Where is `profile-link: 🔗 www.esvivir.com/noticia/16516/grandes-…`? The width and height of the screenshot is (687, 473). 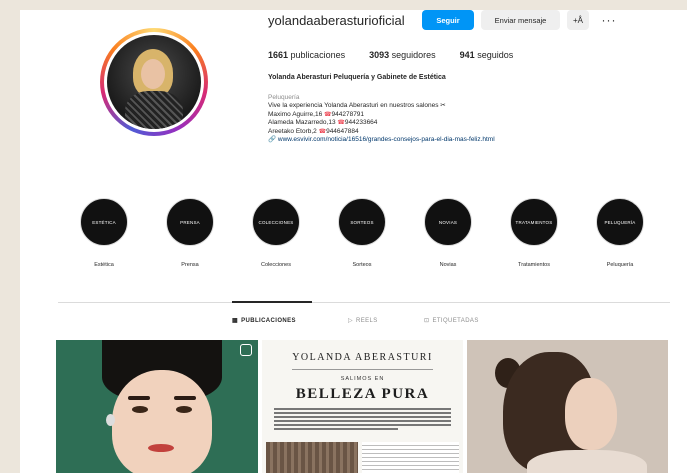
profile-link: 🔗 www.esvivir.com/noticia/16516/grandes-… is located at coordinates (381, 140).